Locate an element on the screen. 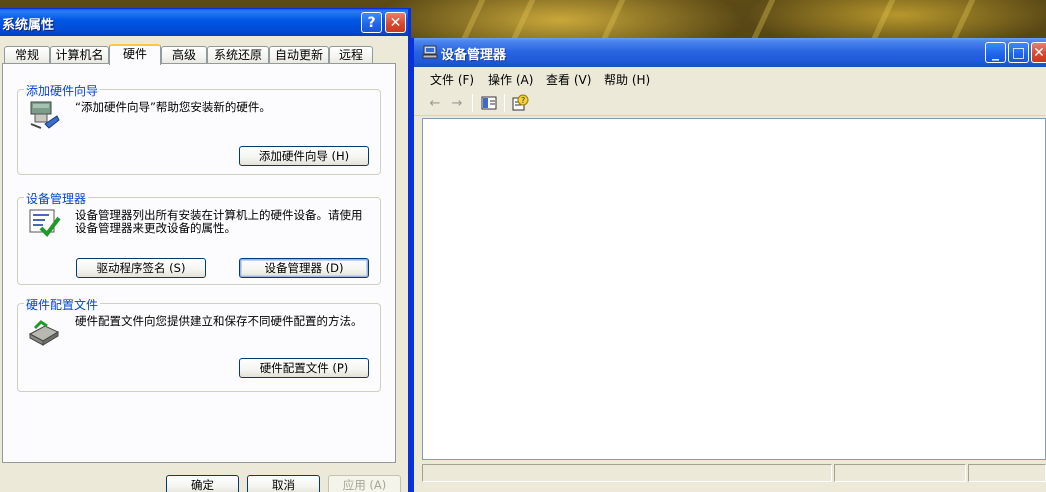 The image size is (1046, 492). hardware-profiles-button: 硬件配置文件 (P) is located at coordinates (304, 368).